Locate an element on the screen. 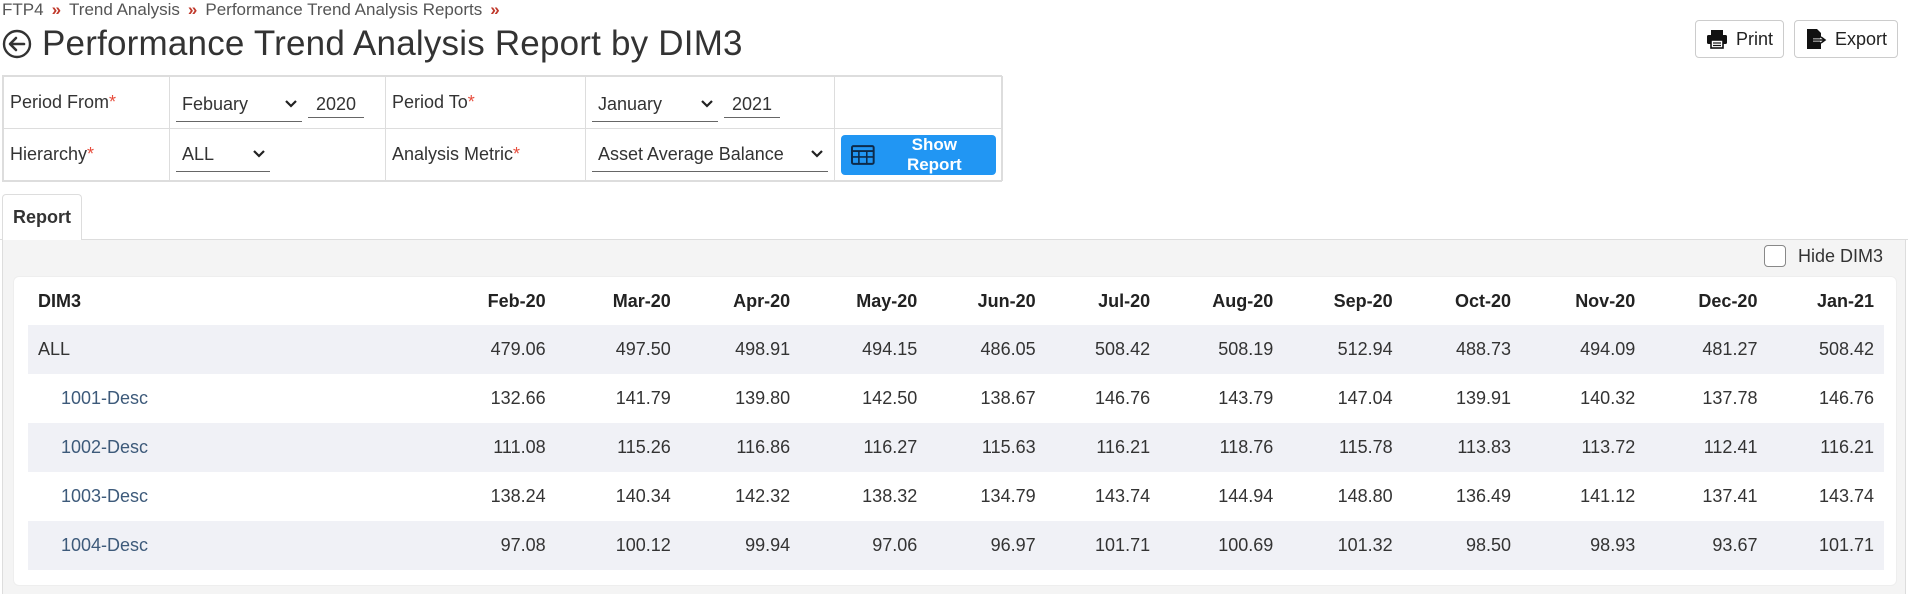 Image resolution: width=1908 pixels, height=594 pixels. period-from-year-input: 2020 is located at coordinates (336, 101).